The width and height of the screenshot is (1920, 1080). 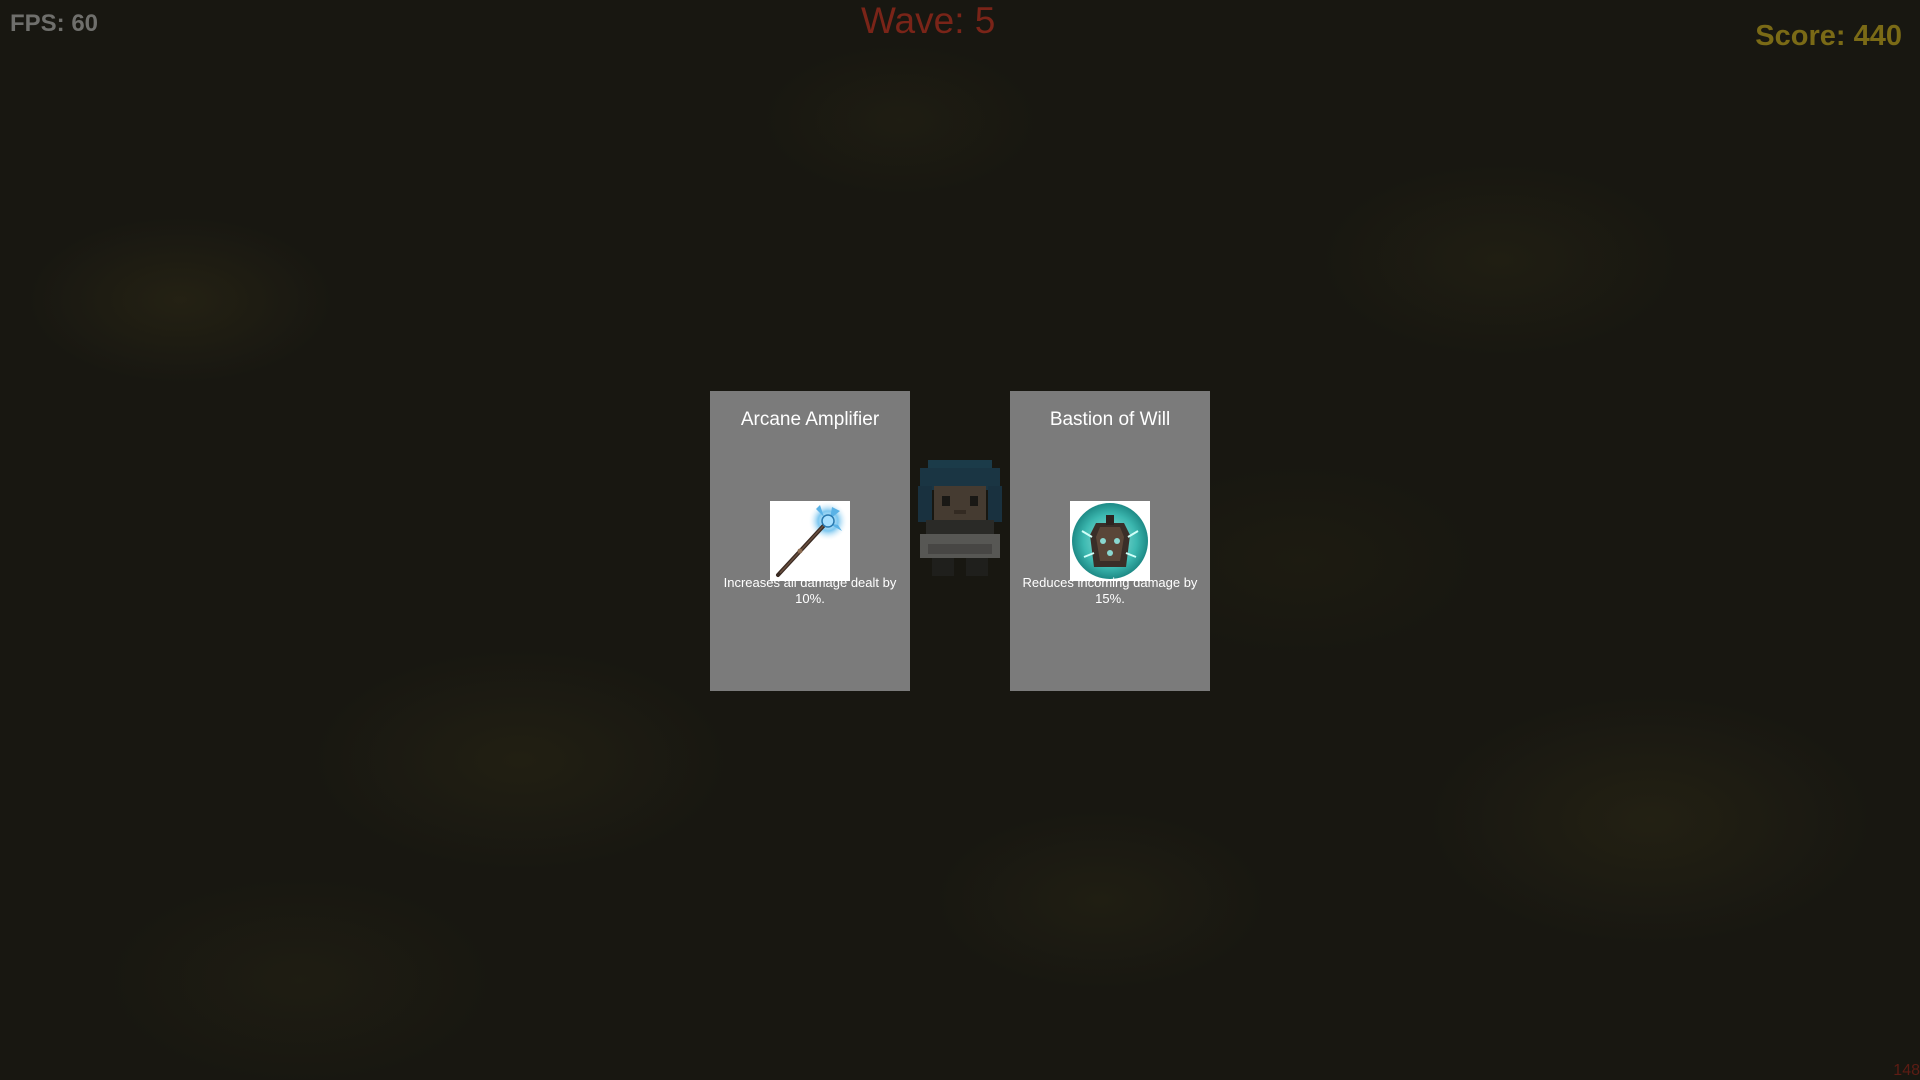 What do you see at coordinates (54, 23) in the screenshot?
I see `fps-counter: FPS: 60` at bounding box center [54, 23].